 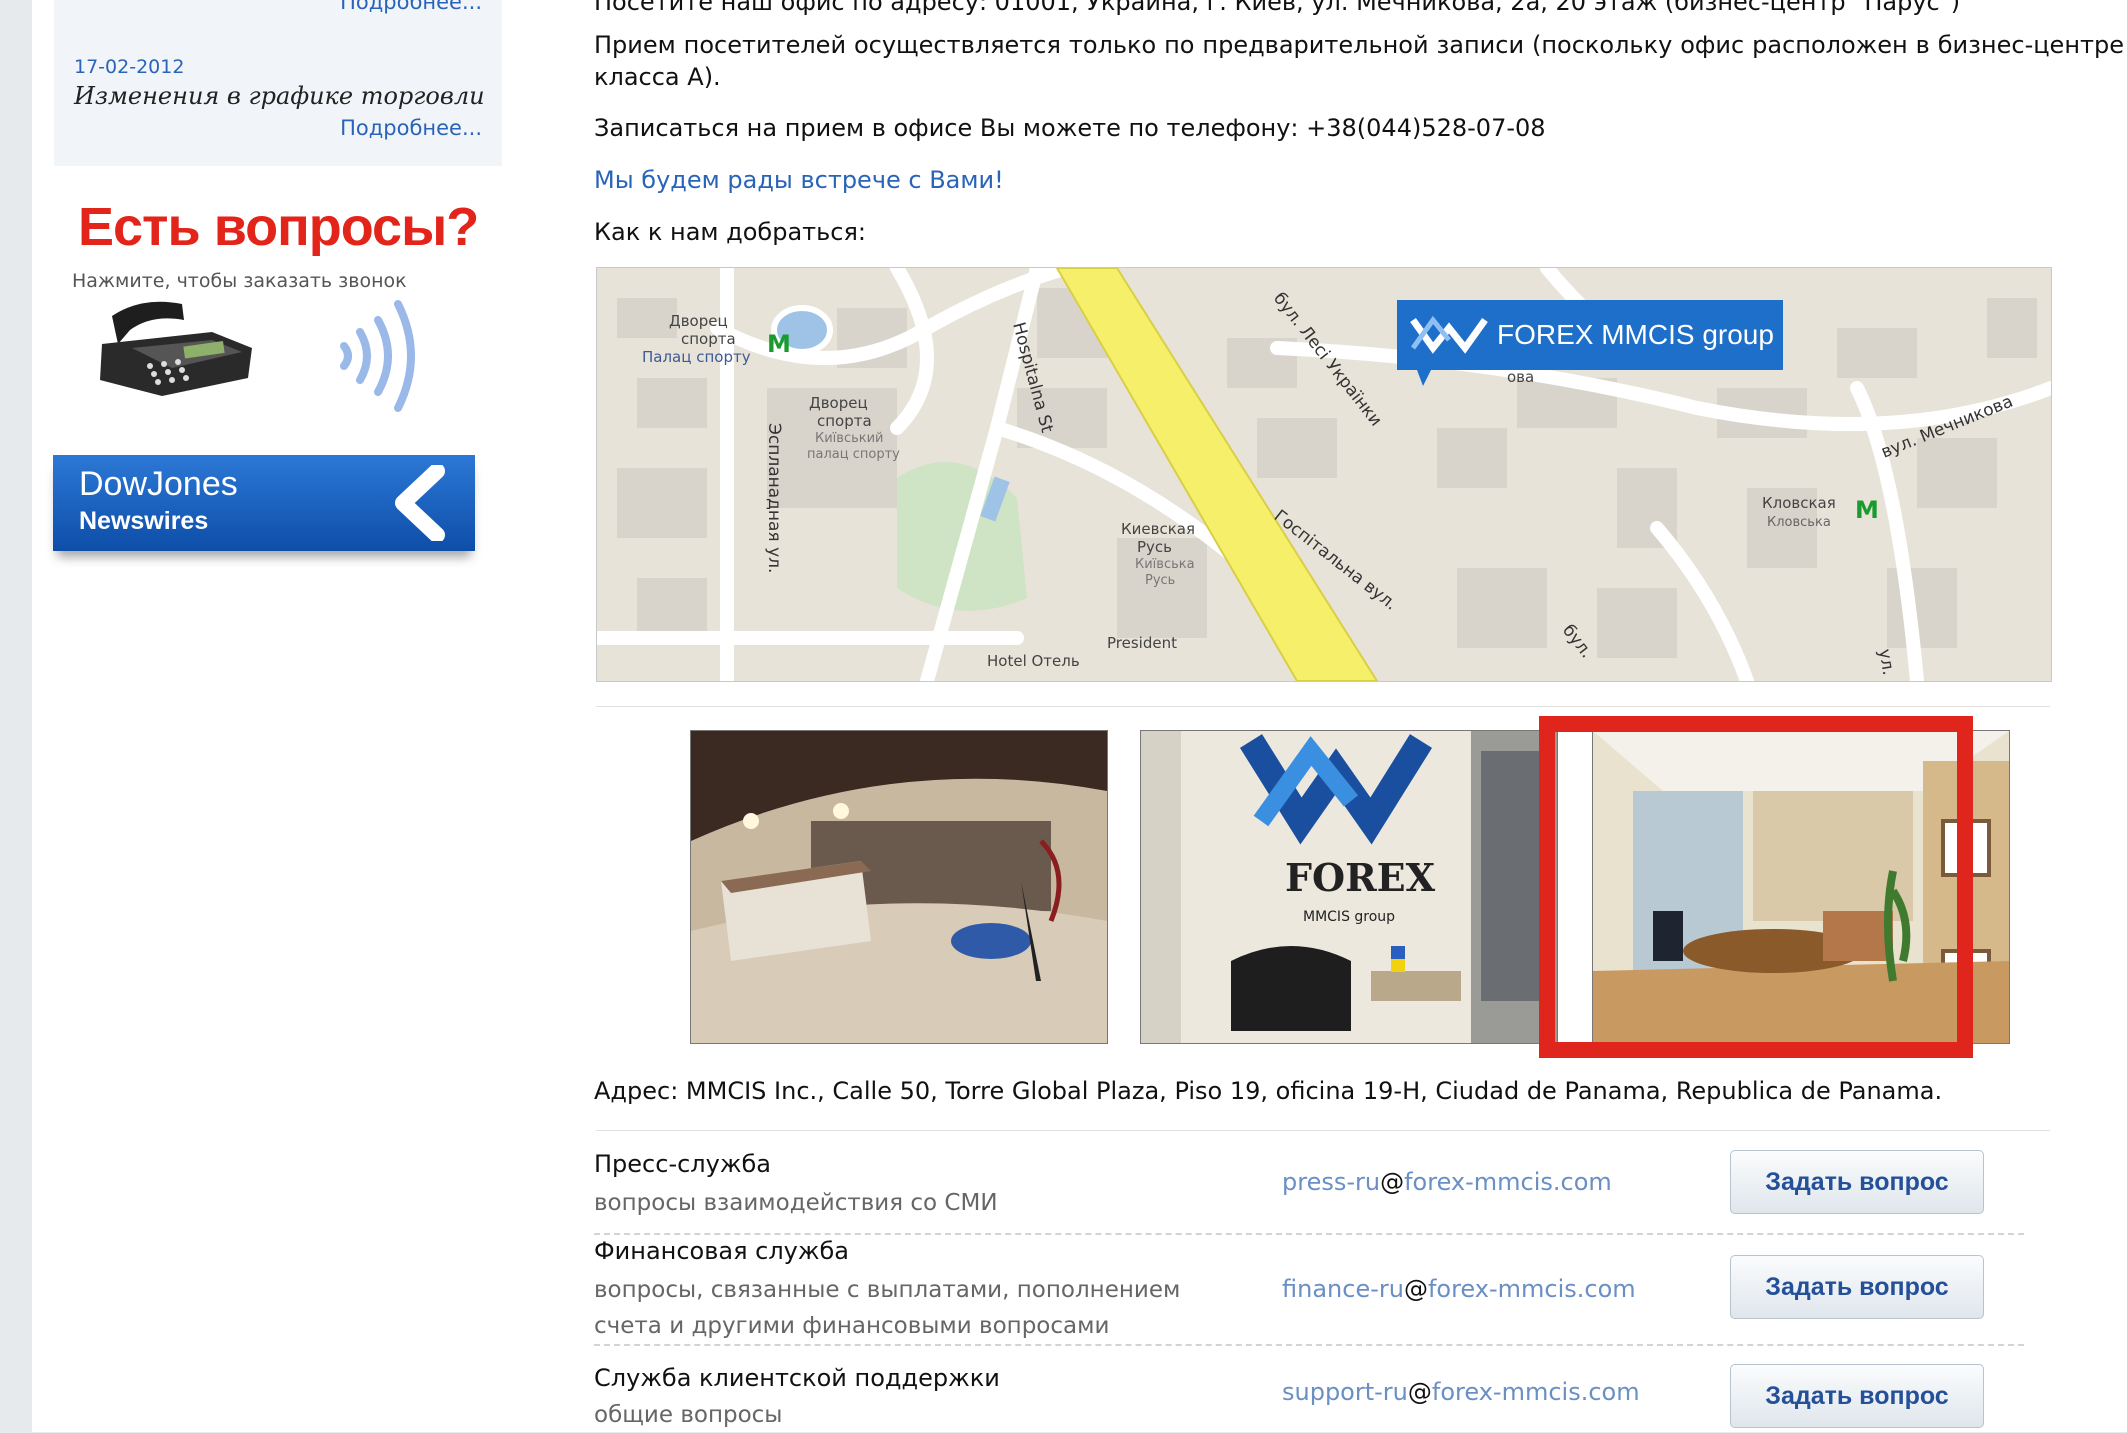 What do you see at coordinates (420, 503) in the screenshot?
I see `chevron-left-icon` at bounding box center [420, 503].